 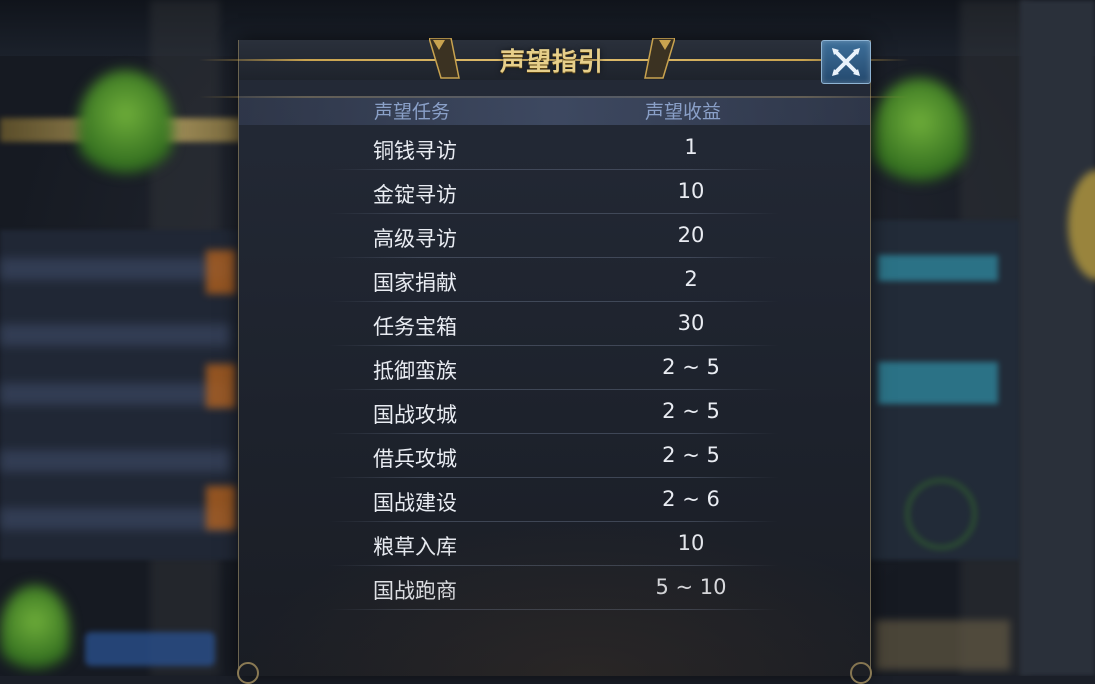 I want to click on reward-value: 2, so click(x=691, y=279).